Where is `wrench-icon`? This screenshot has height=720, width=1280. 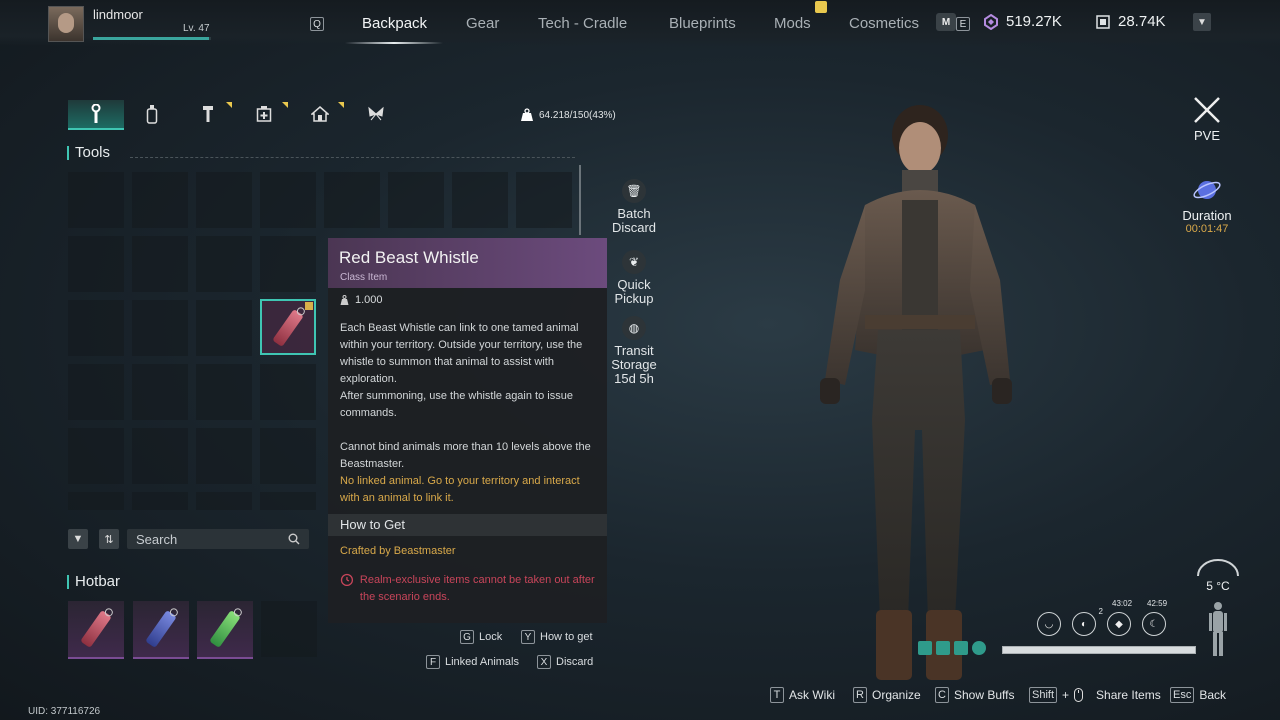
wrench-icon is located at coordinates (96, 113).